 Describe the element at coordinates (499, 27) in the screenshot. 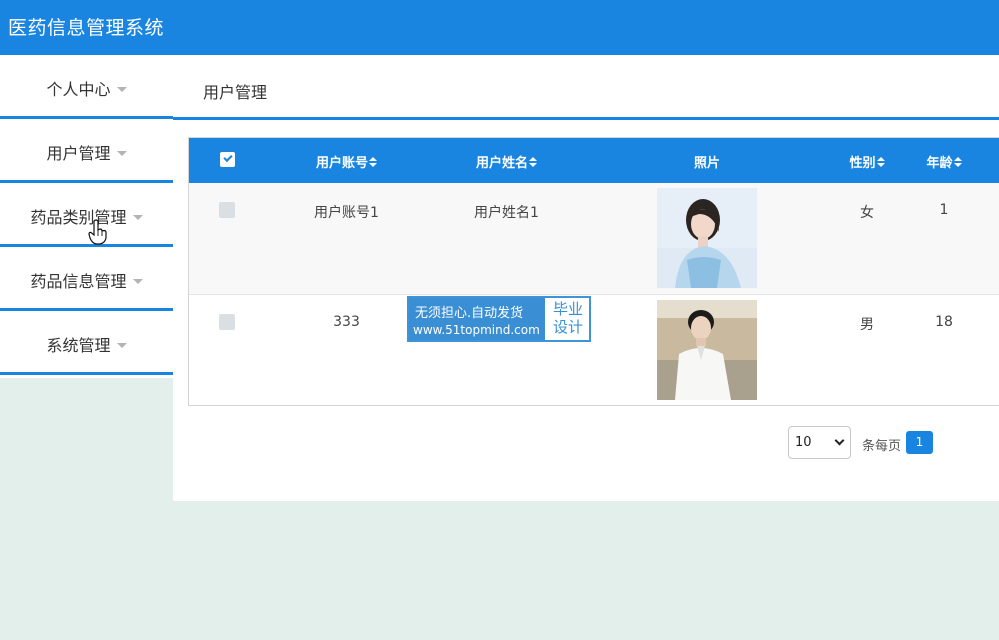

I see `top-navbar: 医药信息管理系统` at that location.